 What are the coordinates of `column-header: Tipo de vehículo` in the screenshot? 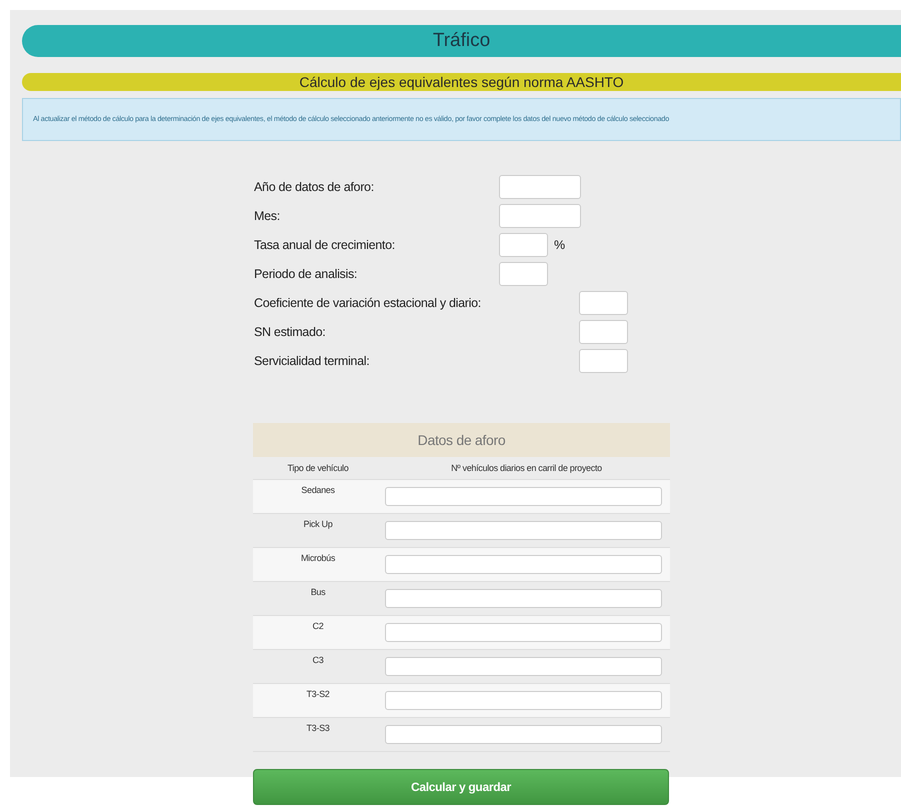 It's located at (318, 468).